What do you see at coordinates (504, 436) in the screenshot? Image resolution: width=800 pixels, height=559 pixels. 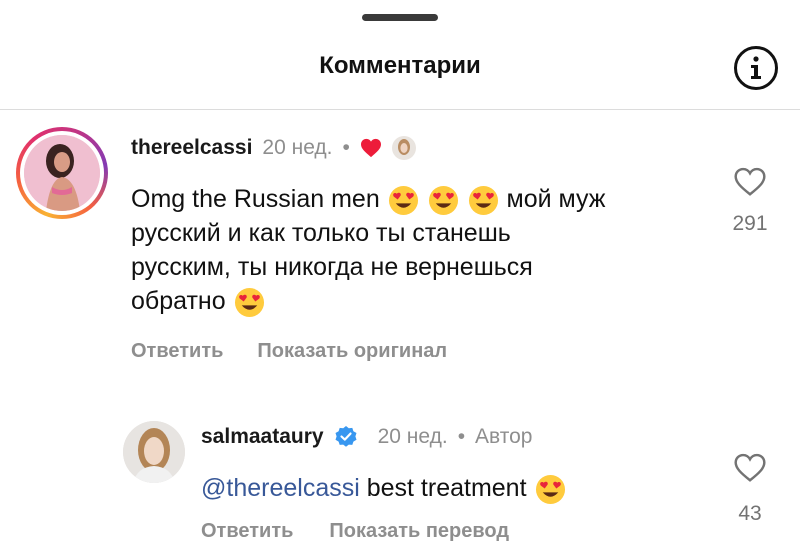 I see `author-label: Автор` at bounding box center [504, 436].